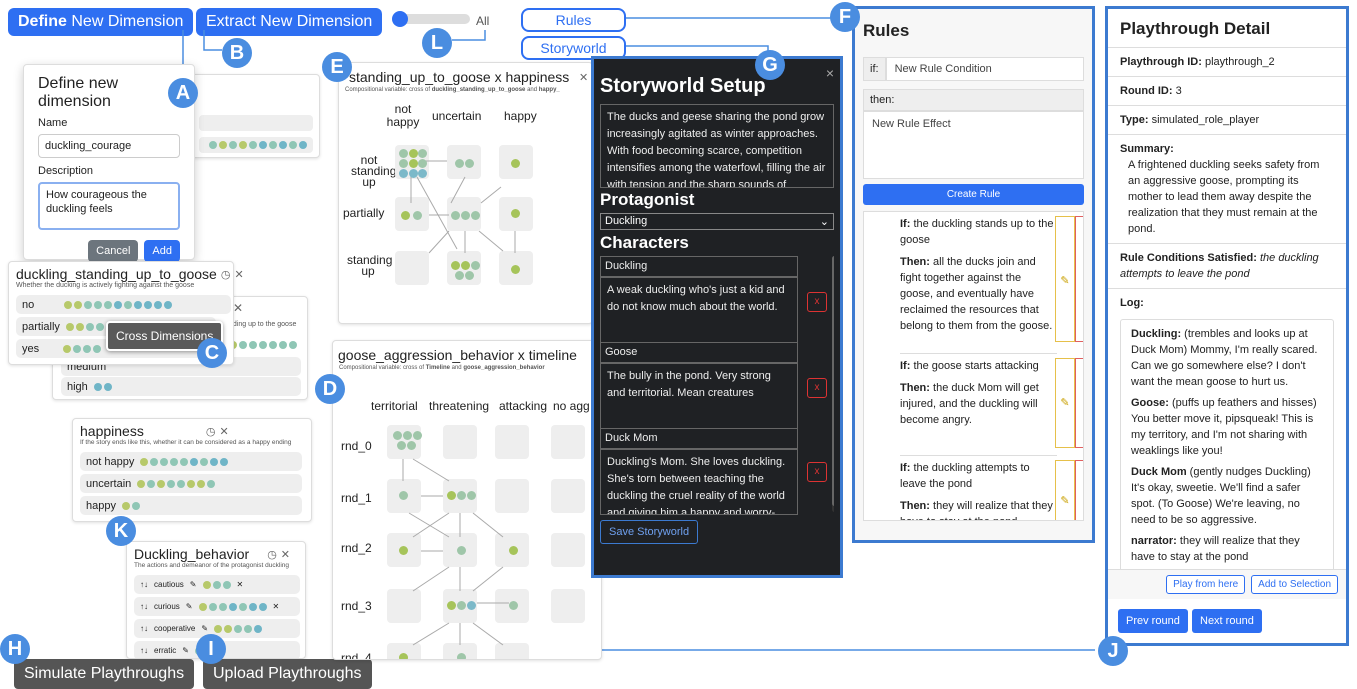 The height and width of the screenshot is (689, 1357). I want to click on description-textarea: How courageous the duckling feels, so click(109, 206).